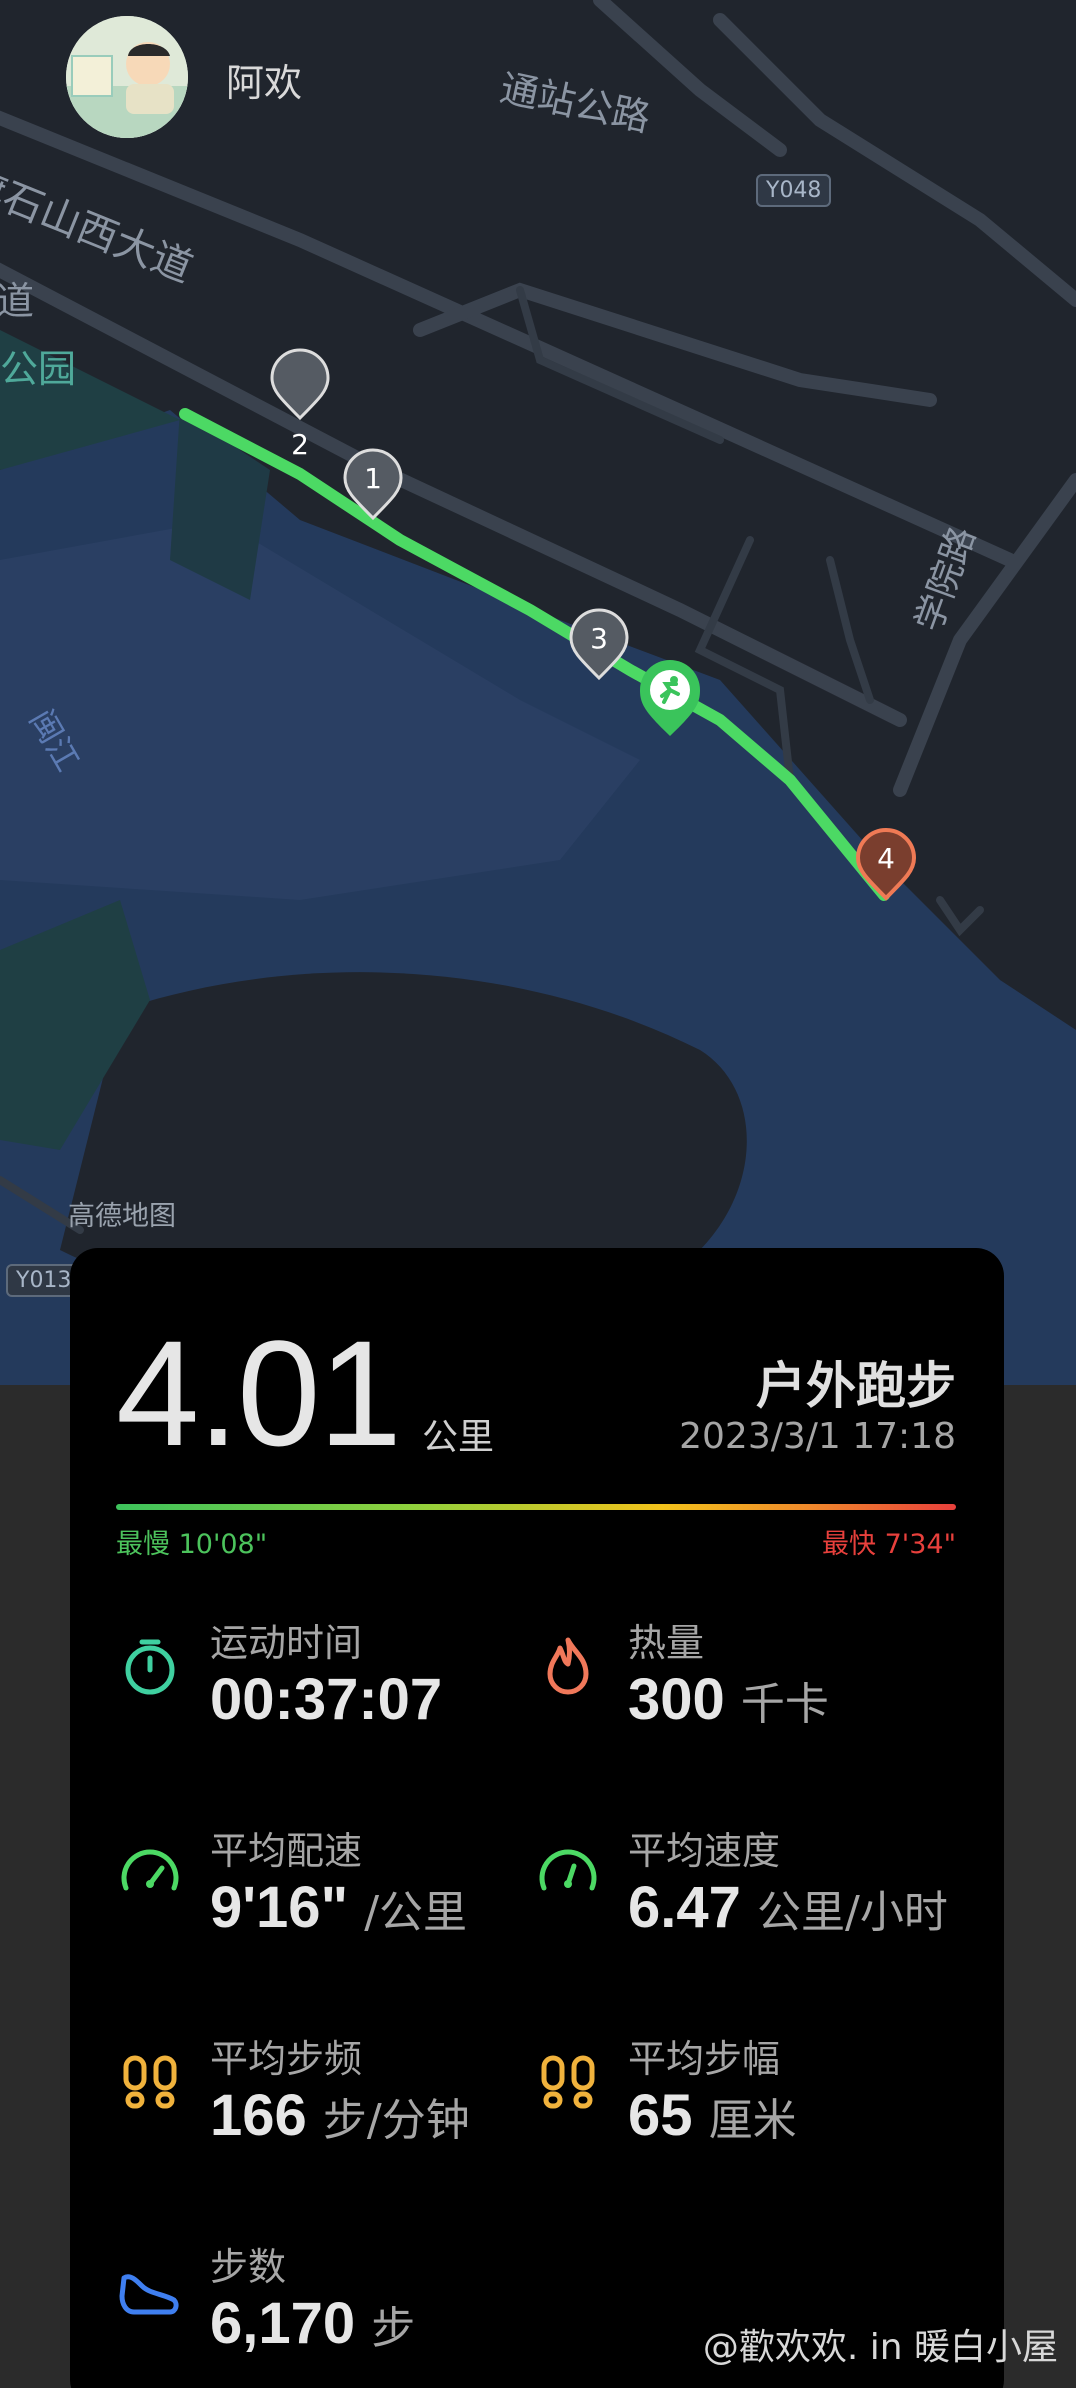 The width and height of the screenshot is (1076, 2388). What do you see at coordinates (286, 1643) in the screenshot?
I see `metric-label: 运动时间` at bounding box center [286, 1643].